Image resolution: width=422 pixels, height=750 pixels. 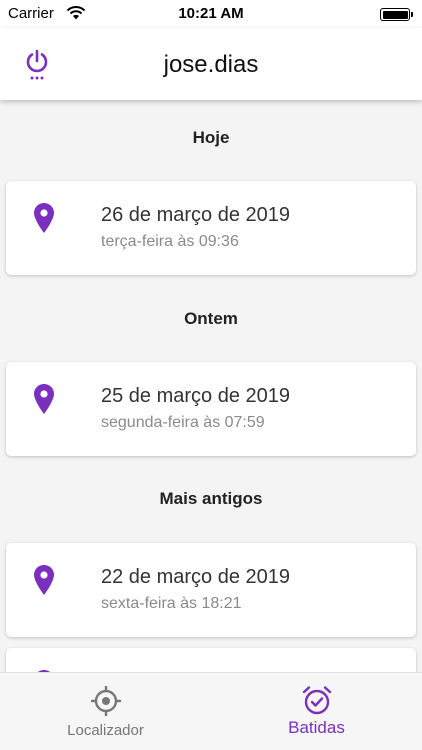 I want to click on punch-card: 22 de março de 2019 sexta-feira às 18:21, so click(x=211, y=590).